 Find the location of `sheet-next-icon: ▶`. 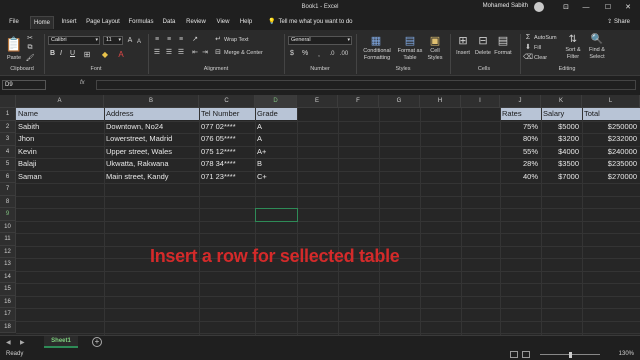

sheet-next-icon: ▶ is located at coordinates (22, 342).